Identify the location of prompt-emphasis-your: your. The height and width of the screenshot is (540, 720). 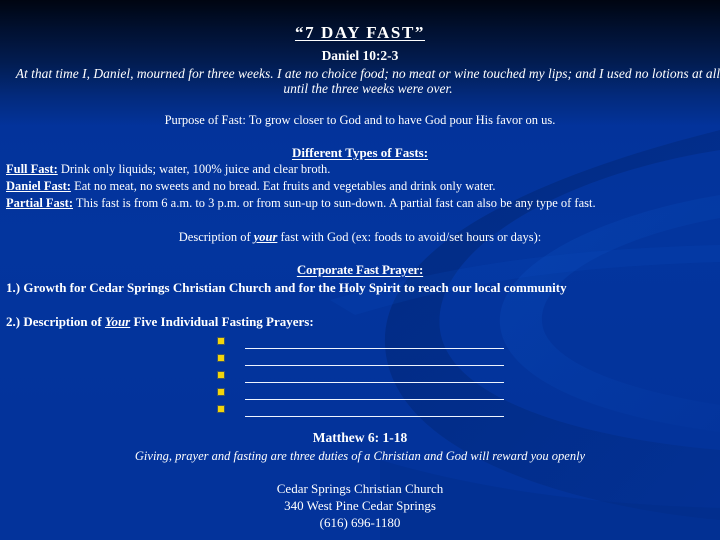
(265, 237).